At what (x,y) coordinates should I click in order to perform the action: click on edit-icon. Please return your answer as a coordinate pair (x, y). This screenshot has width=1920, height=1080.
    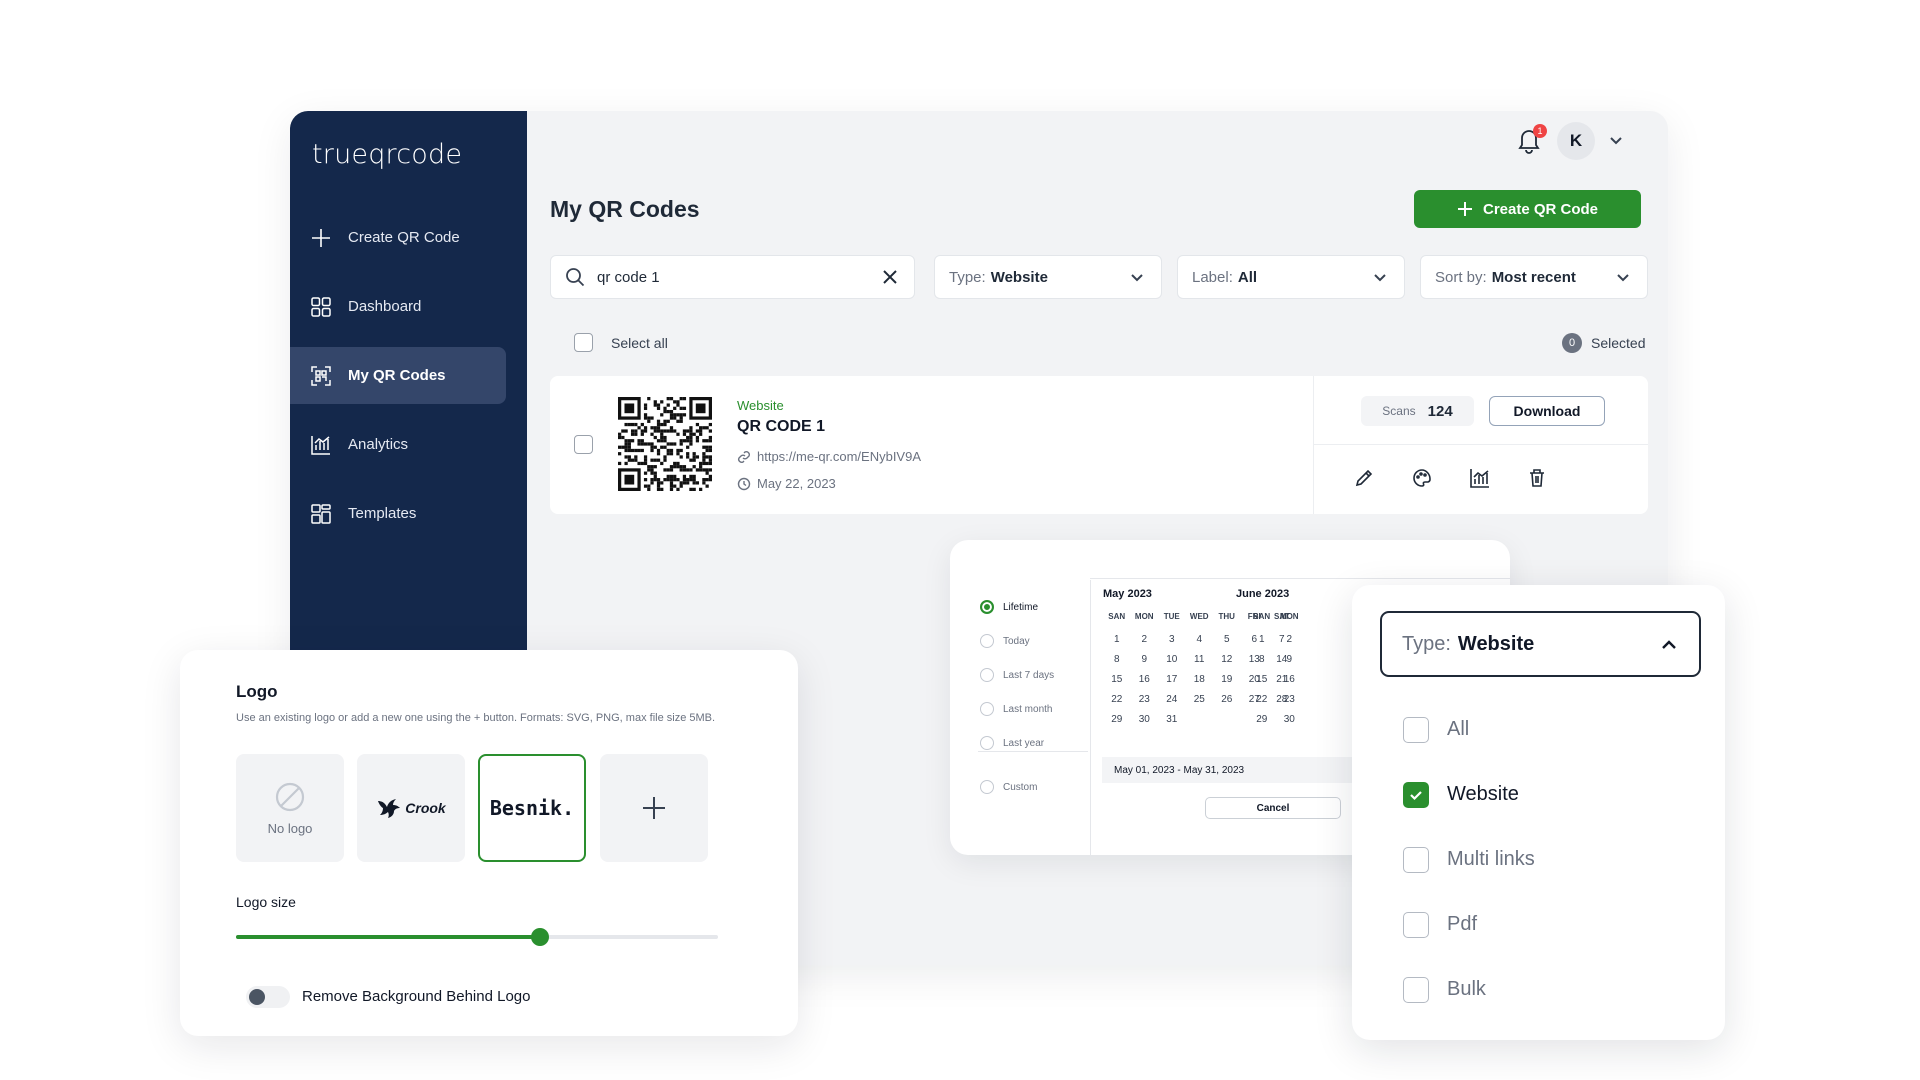
    Looking at the image, I should click on (1364, 478).